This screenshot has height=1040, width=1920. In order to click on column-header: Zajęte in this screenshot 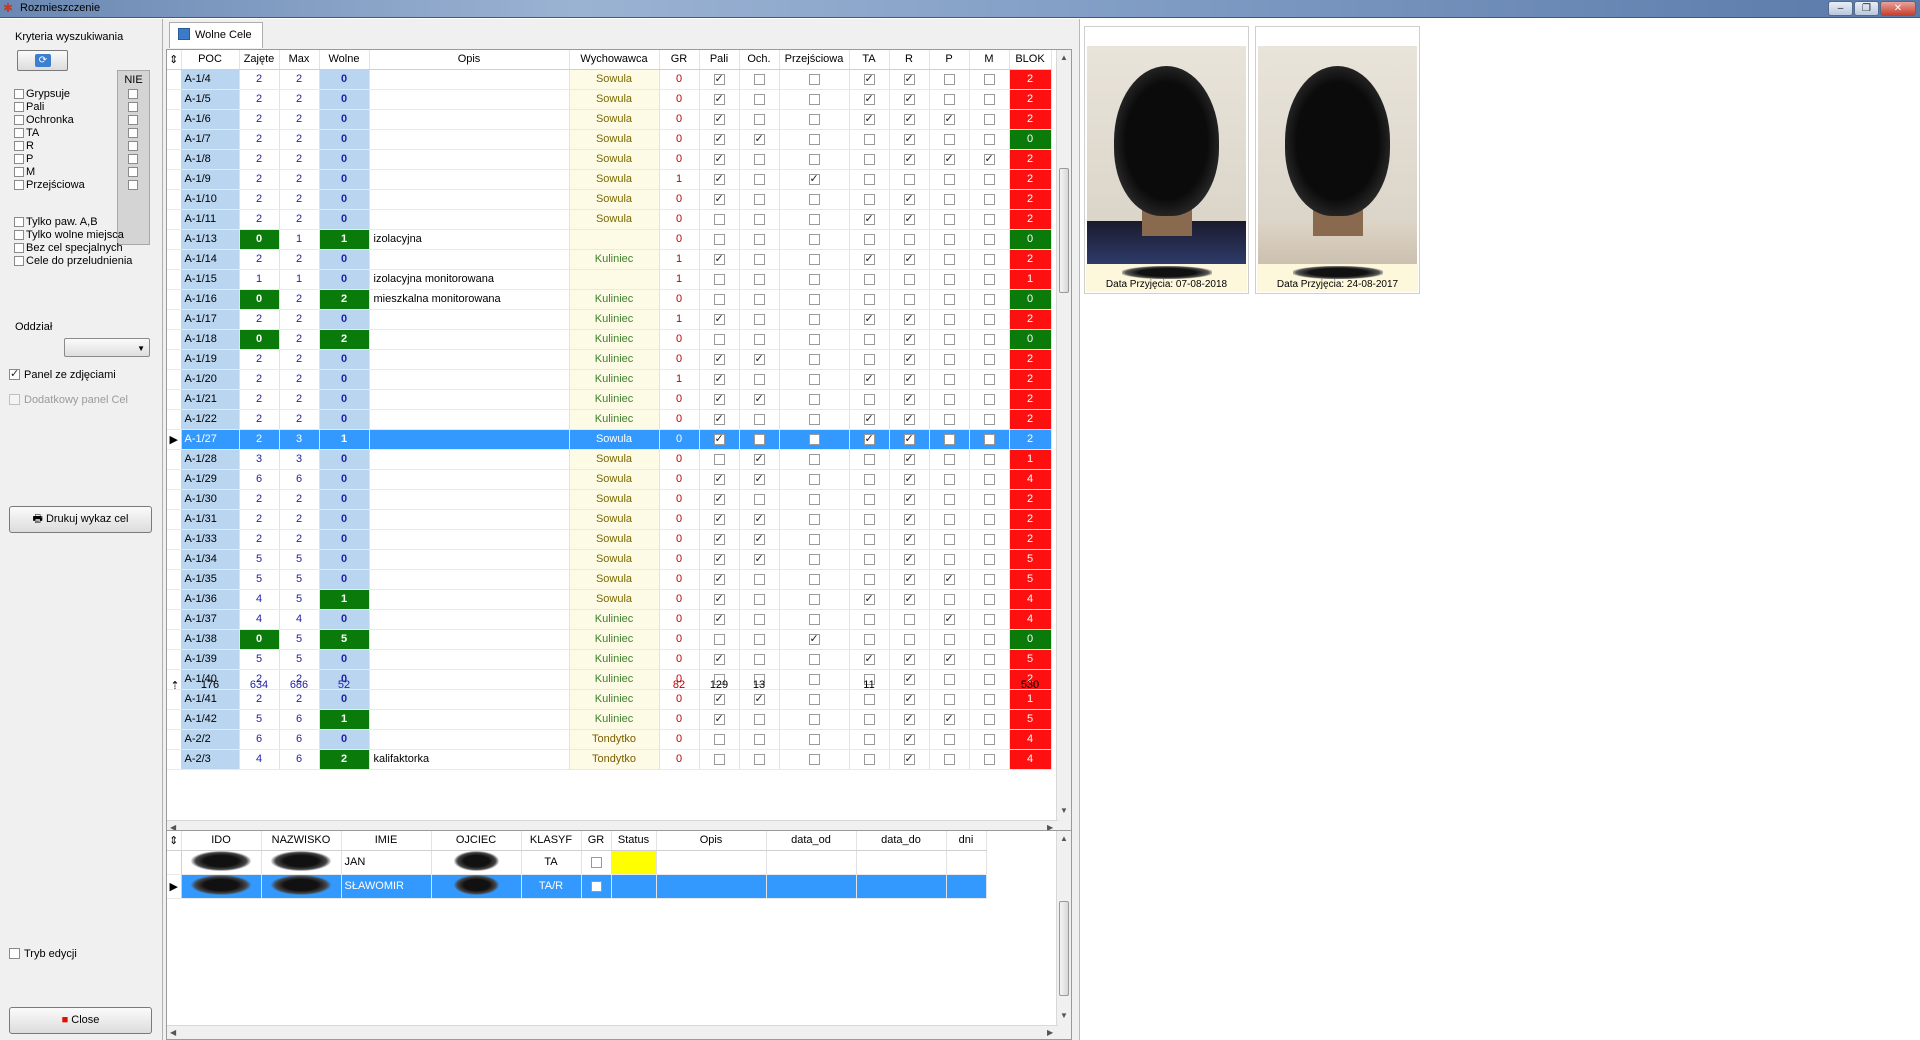, I will do `click(259, 60)`.